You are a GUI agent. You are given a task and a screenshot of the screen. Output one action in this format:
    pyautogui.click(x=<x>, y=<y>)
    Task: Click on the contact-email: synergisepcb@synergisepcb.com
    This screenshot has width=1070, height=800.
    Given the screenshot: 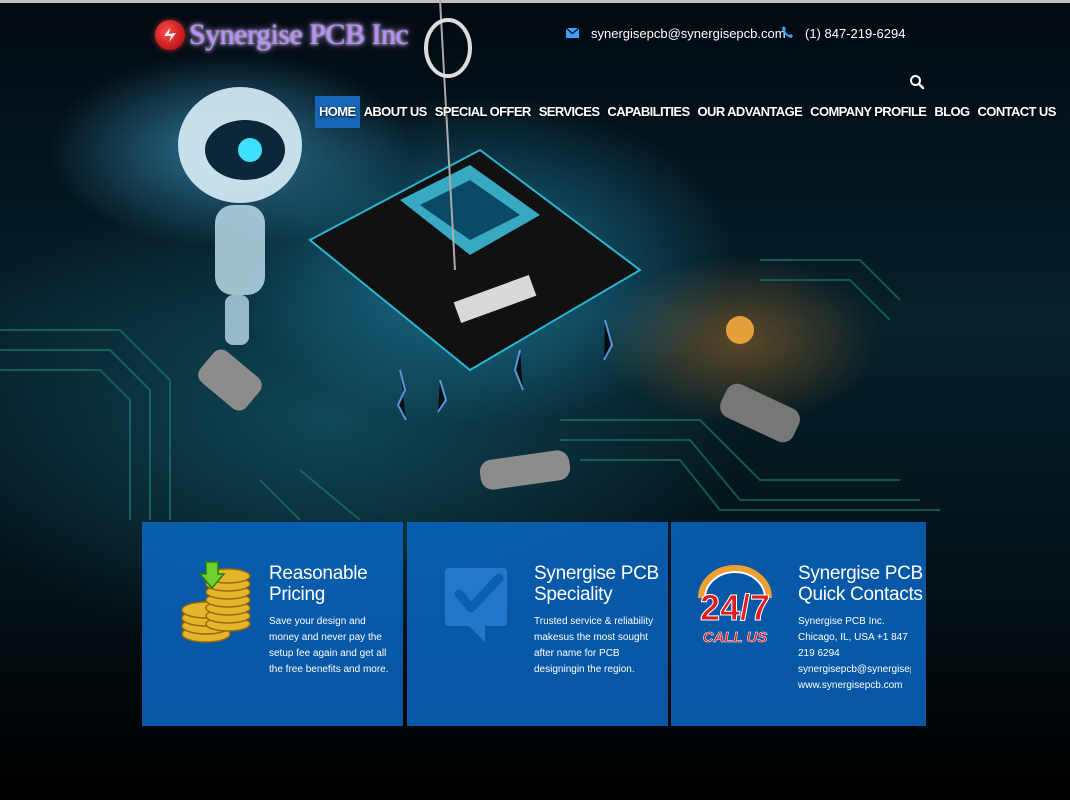 What is the action you would take?
    pyautogui.click(x=854, y=670)
    